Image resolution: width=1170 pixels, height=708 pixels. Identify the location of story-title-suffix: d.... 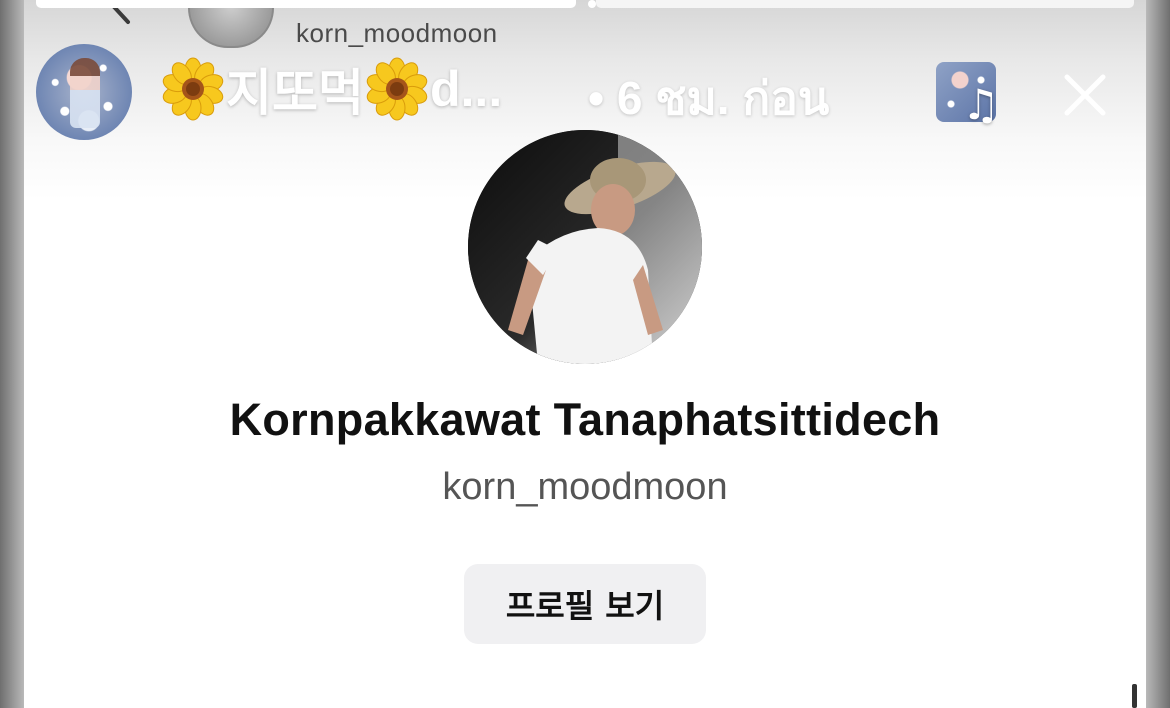
(466, 89).